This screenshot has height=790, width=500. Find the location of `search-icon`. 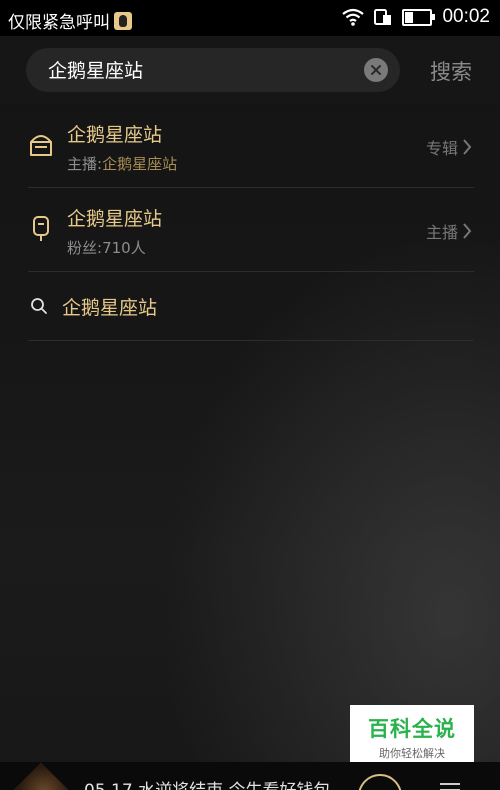

search-icon is located at coordinates (39, 306).